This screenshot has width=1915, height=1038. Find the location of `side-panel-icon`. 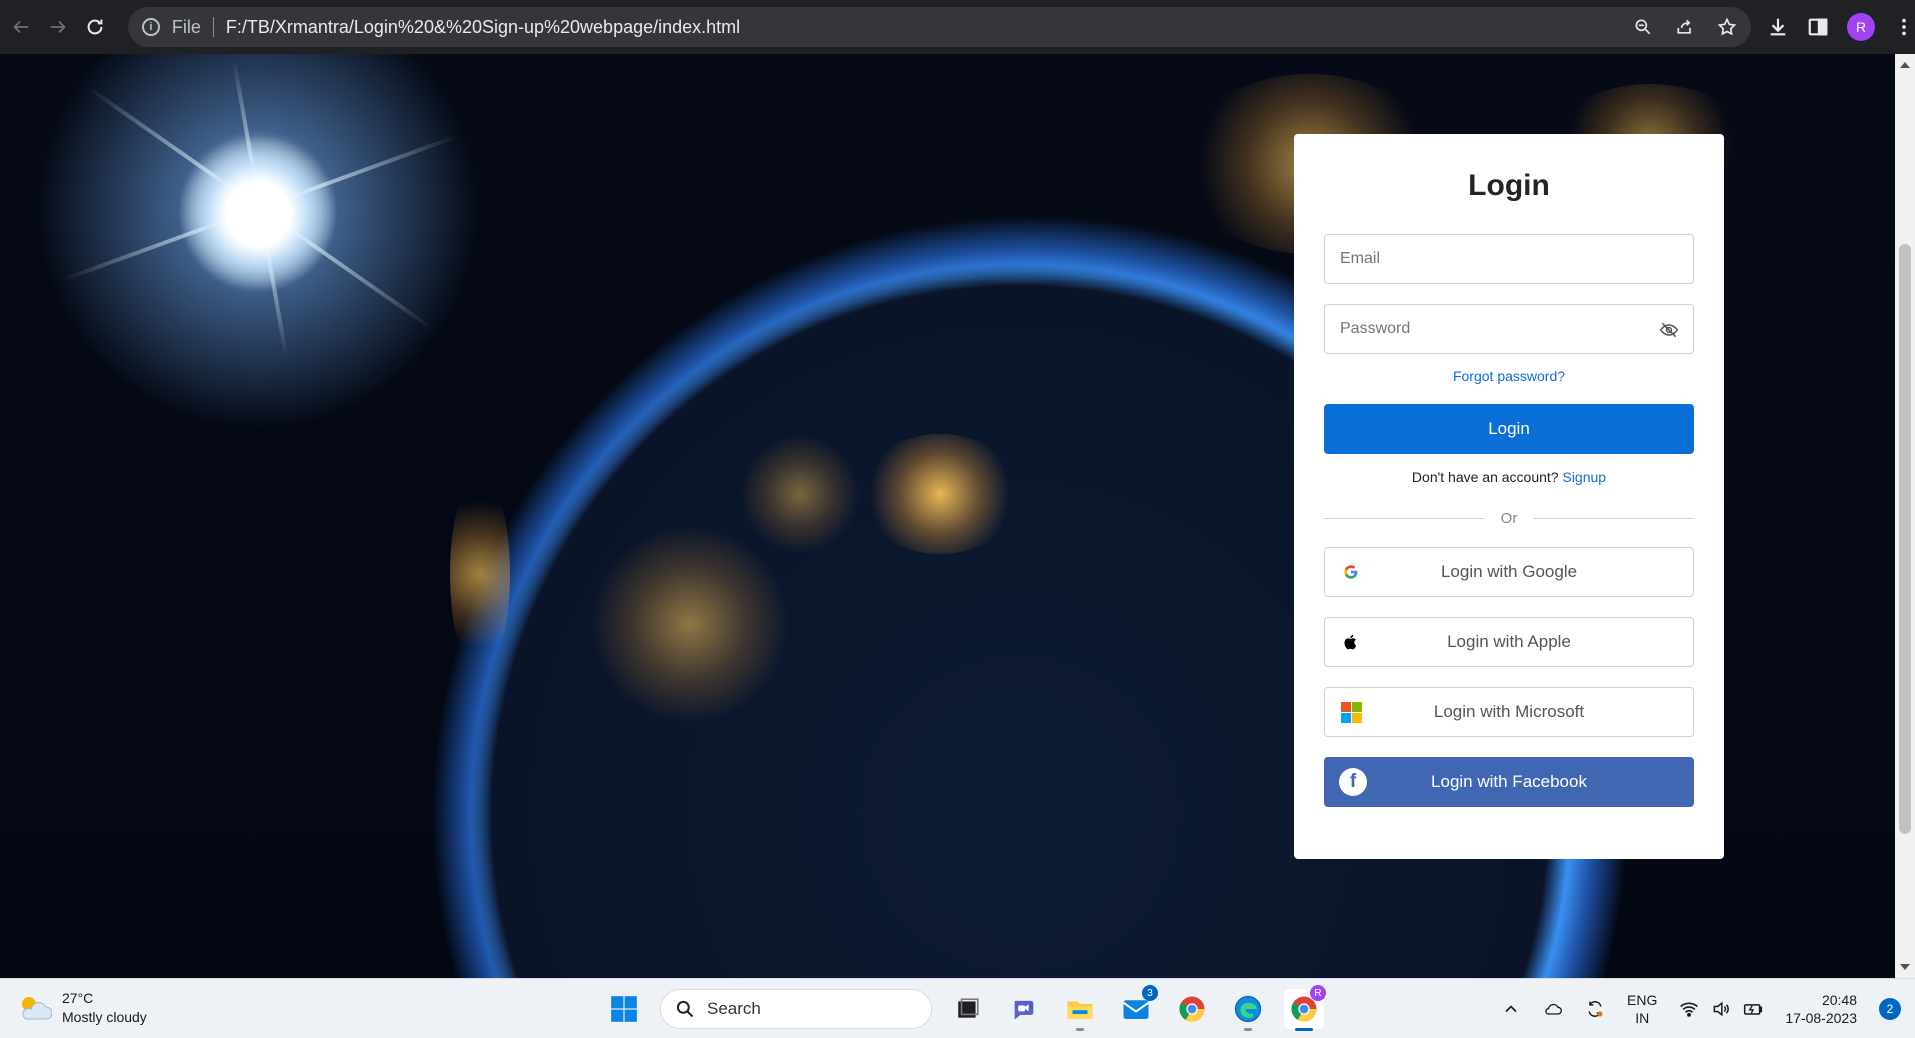

side-panel-icon is located at coordinates (1818, 27).